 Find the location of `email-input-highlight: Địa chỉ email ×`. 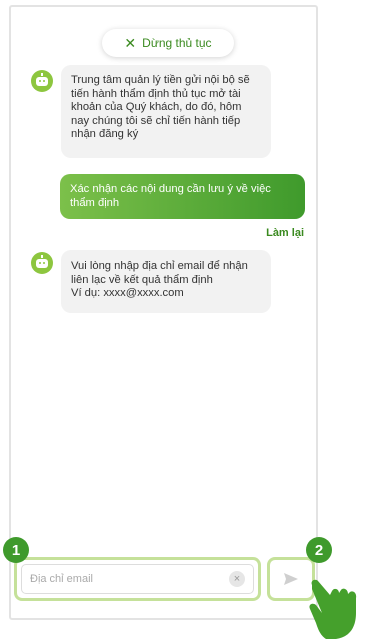

email-input-highlight: Địa chỉ email × is located at coordinates (137, 579).